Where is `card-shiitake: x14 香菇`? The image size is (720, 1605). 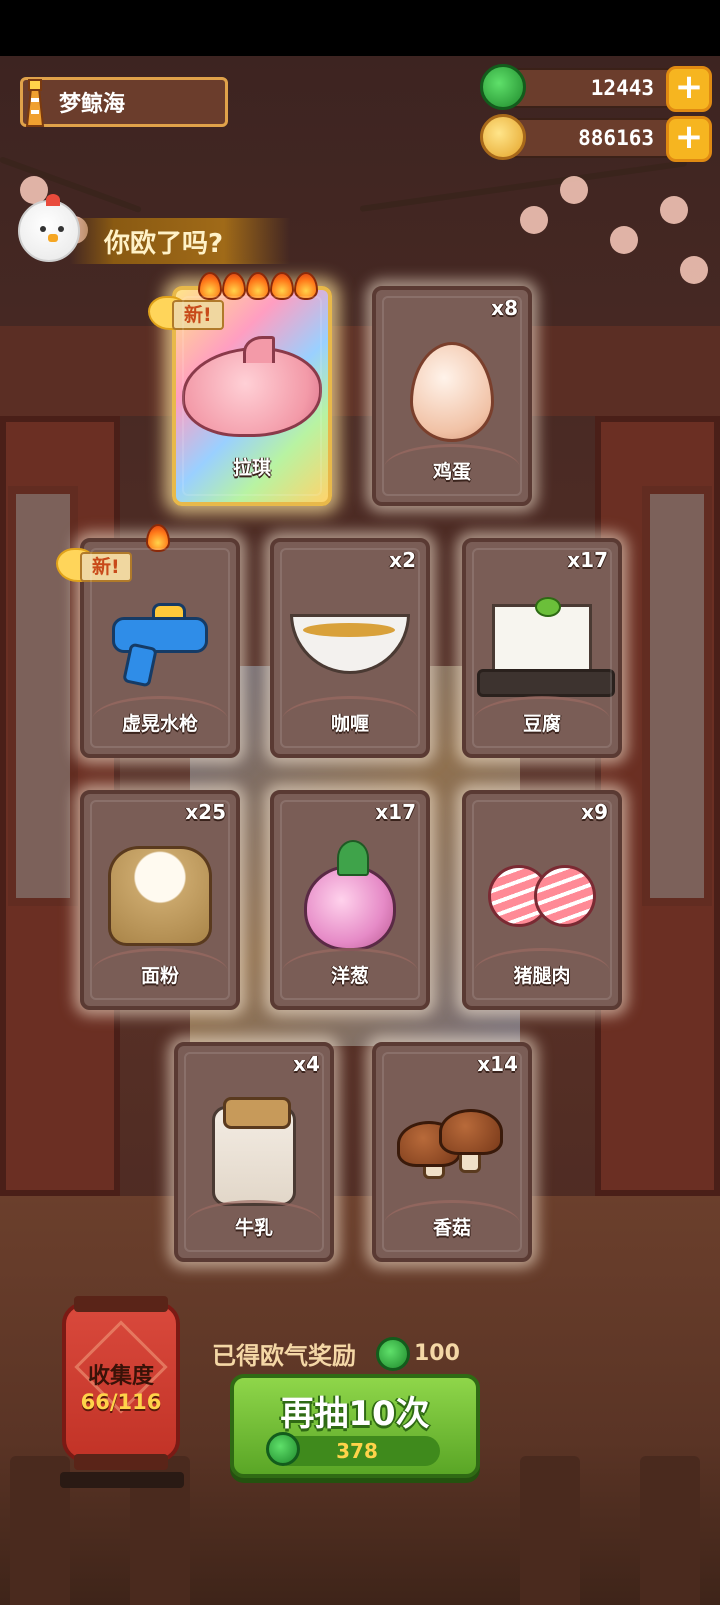
card-shiitake: x14 香菇 is located at coordinates (452, 1152).